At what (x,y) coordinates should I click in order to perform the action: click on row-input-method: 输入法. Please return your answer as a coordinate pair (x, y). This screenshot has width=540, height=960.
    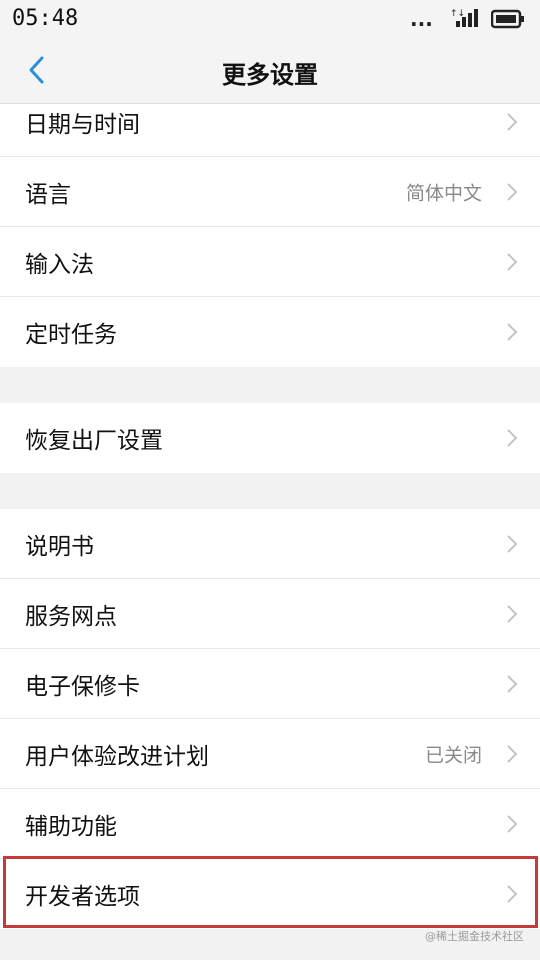
    Looking at the image, I should click on (270, 262).